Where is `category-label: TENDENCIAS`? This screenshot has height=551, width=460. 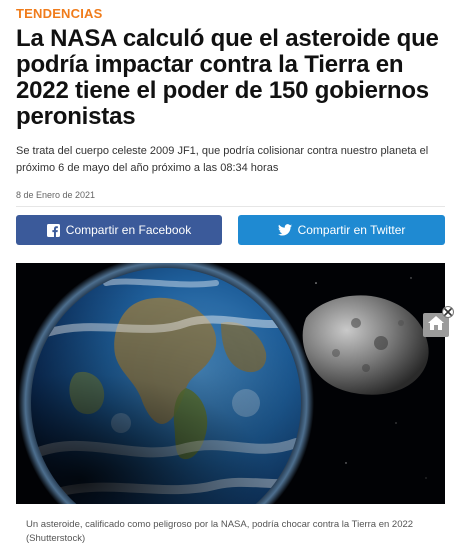
category-label: TENDENCIAS is located at coordinates (59, 13).